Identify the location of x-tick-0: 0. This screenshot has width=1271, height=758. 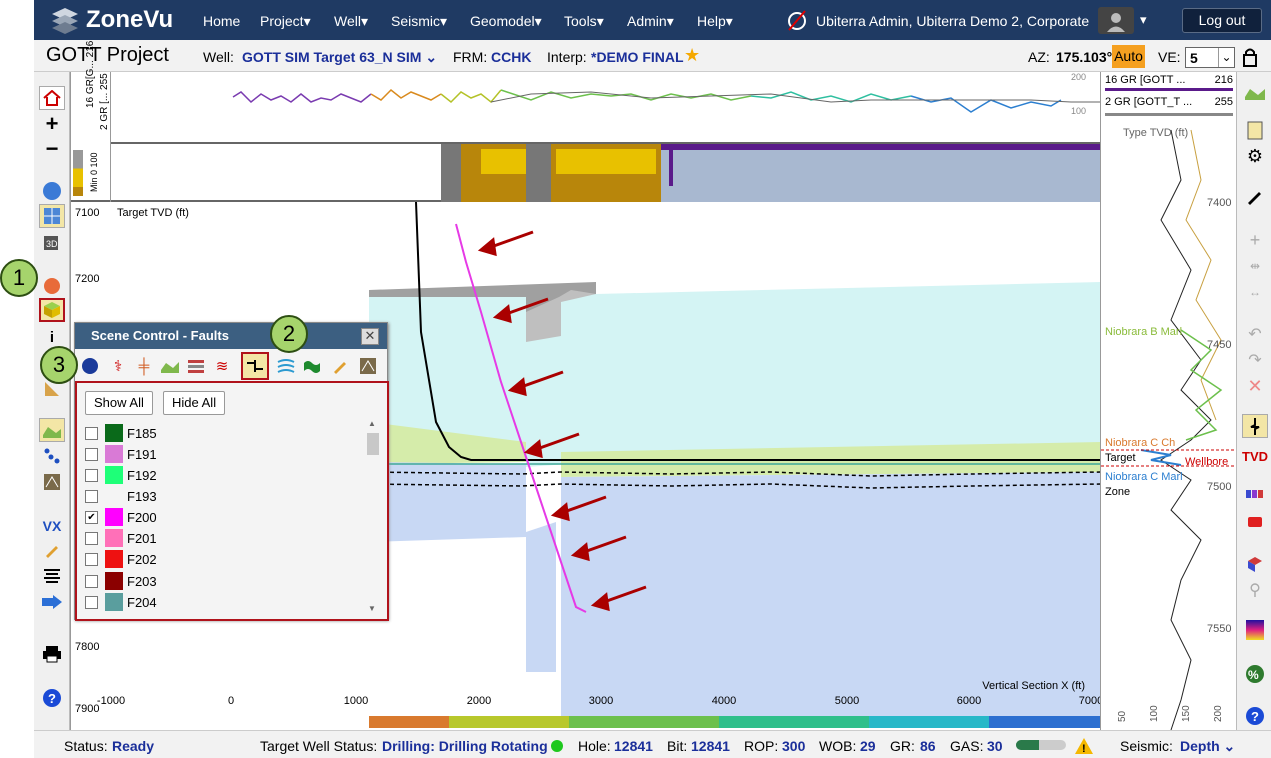
(231, 701).